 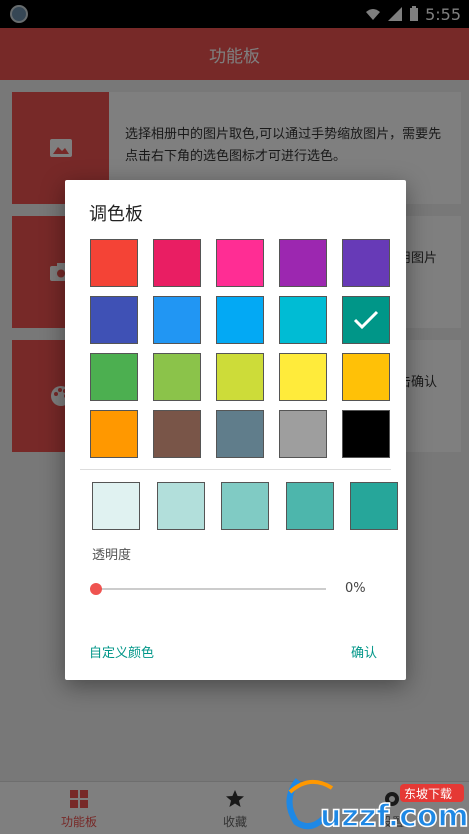 I want to click on uzzf-watermark-logo: 东坡下载 uzzf.com, so click(x=377, y=806).